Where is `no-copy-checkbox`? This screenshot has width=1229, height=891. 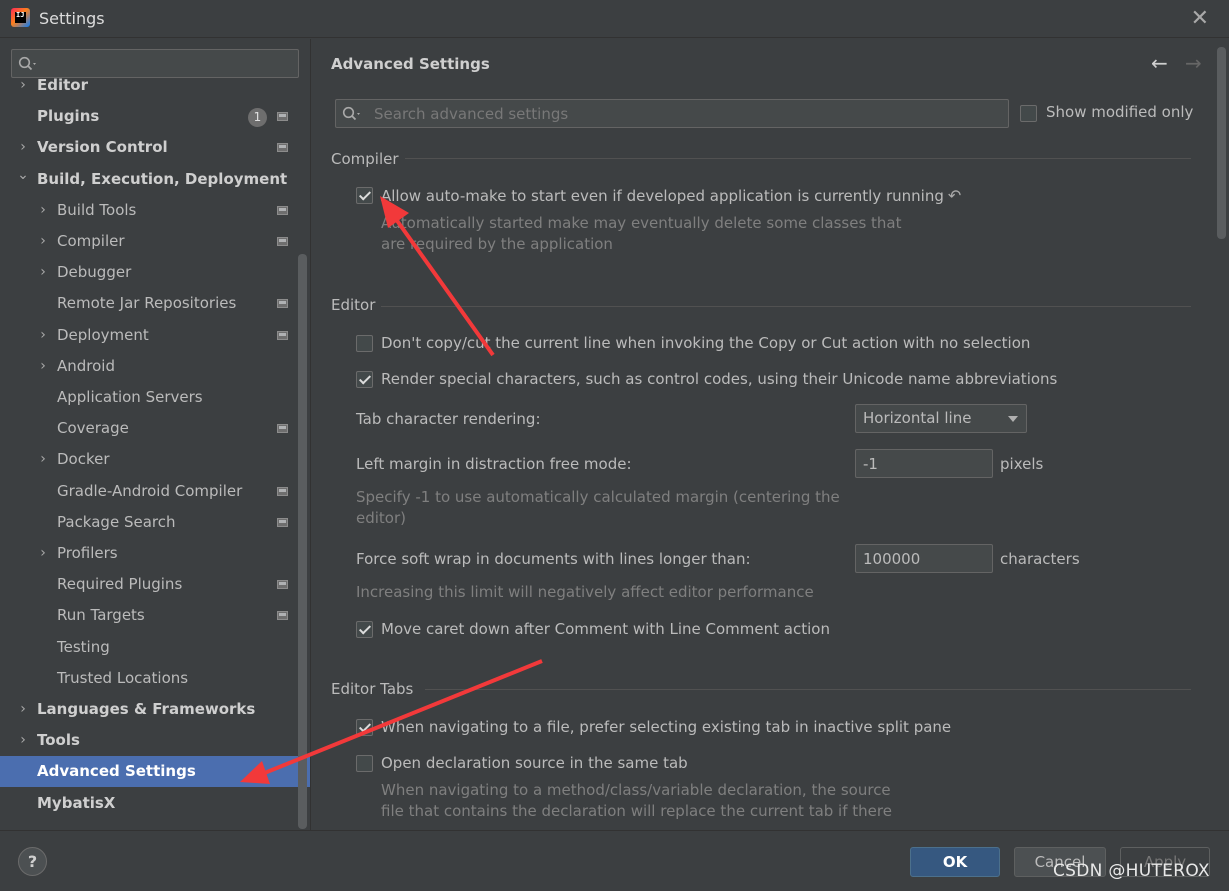
no-copy-checkbox is located at coordinates (364, 343).